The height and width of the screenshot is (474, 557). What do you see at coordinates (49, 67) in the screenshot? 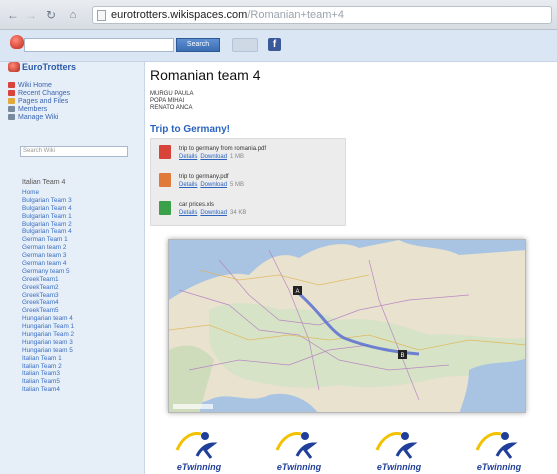
I see `space-name: EuroTrotters` at bounding box center [49, 67].